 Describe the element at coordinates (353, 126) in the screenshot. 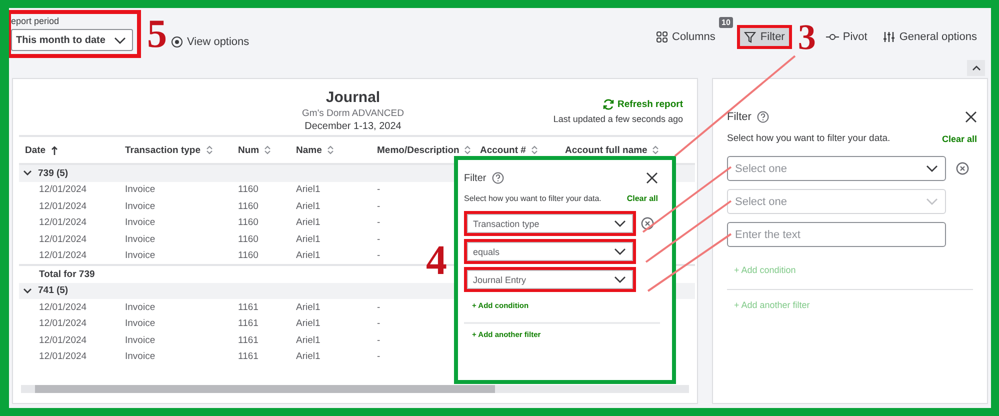

I see `date-range: December 1-13, 2024` at that location.